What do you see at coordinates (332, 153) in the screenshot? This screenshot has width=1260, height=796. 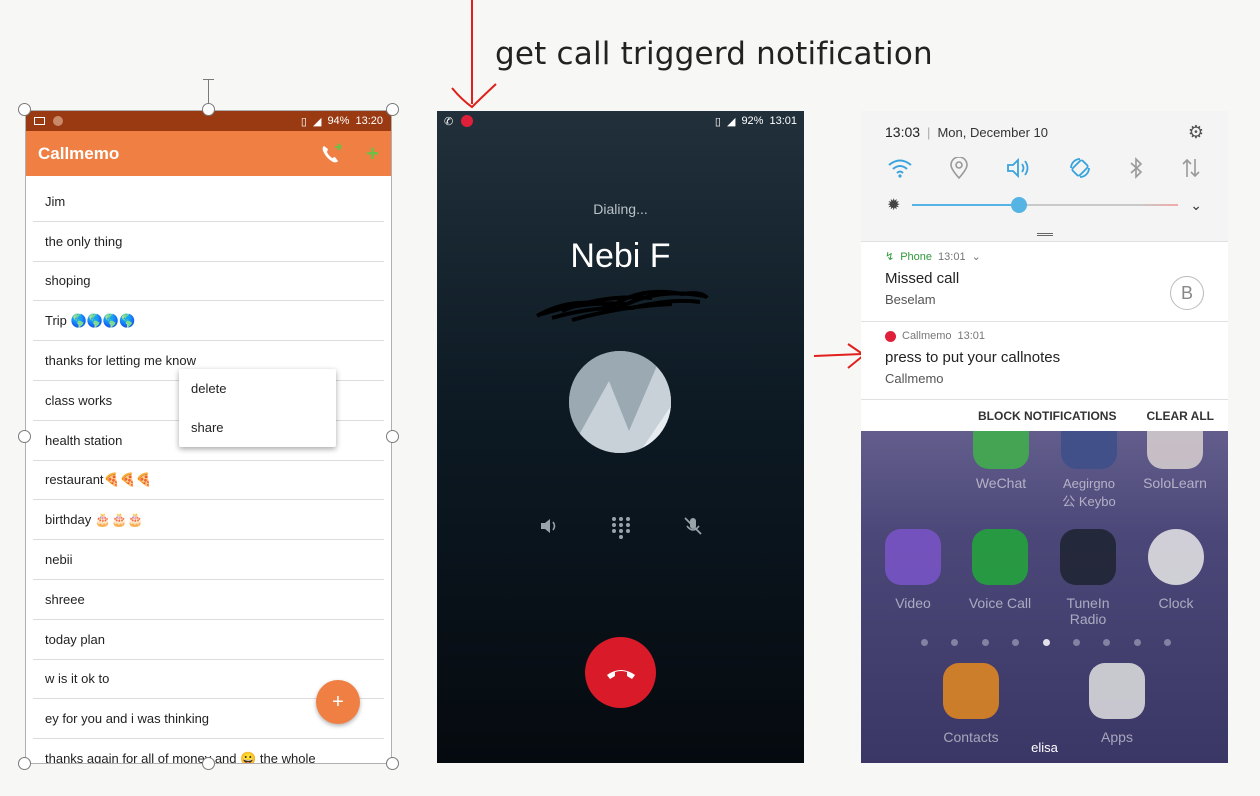 I see `phone-refresh-icon` at bounding box center [332, 153].